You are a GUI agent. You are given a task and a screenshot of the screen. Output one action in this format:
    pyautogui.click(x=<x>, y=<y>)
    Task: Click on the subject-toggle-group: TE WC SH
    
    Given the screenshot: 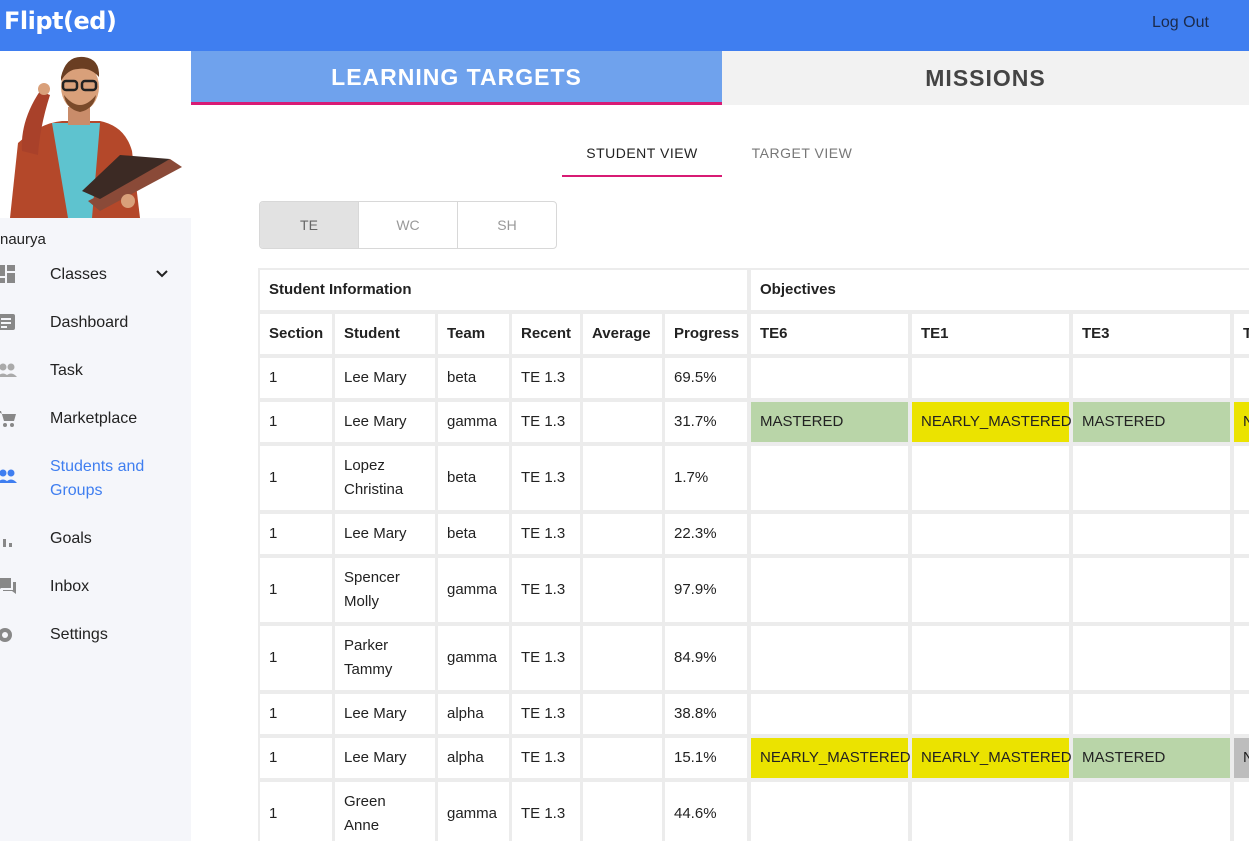 What is the action you would take?
    pyautogui.click(x=408, y=225)
    